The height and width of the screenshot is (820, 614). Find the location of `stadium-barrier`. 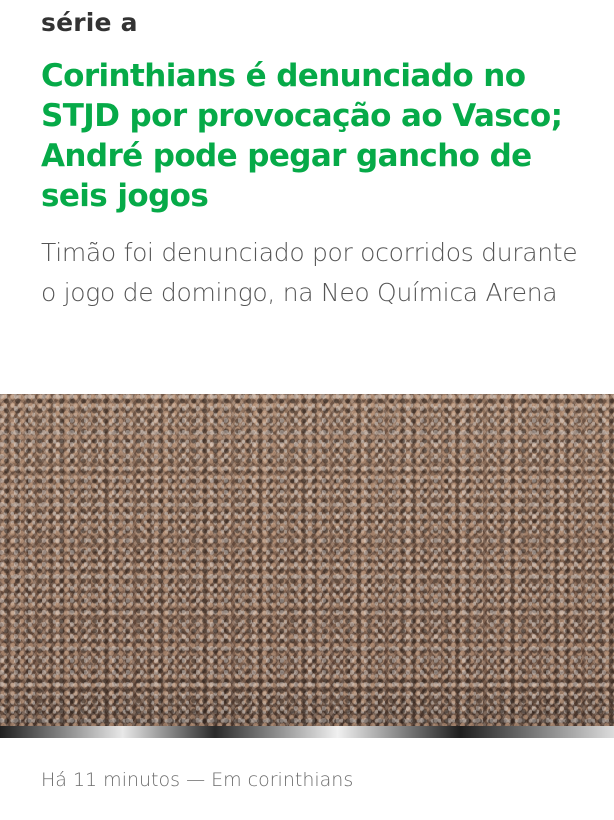

stadium-barrier is located at coordinates (307, 732).